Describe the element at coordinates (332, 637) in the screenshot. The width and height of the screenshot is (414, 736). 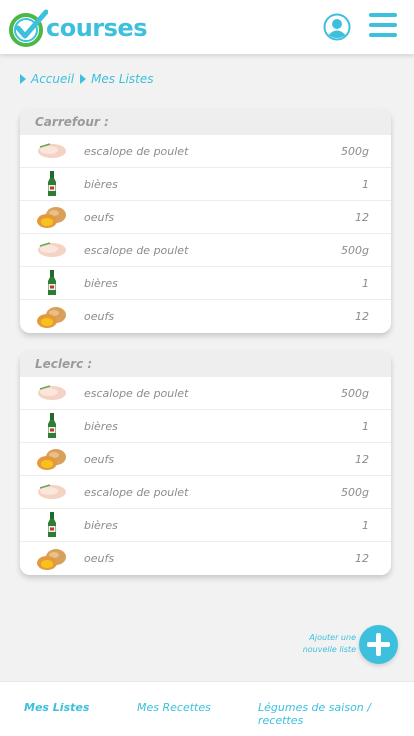
I see `add-list-label-line: Ajouter une` at that location.